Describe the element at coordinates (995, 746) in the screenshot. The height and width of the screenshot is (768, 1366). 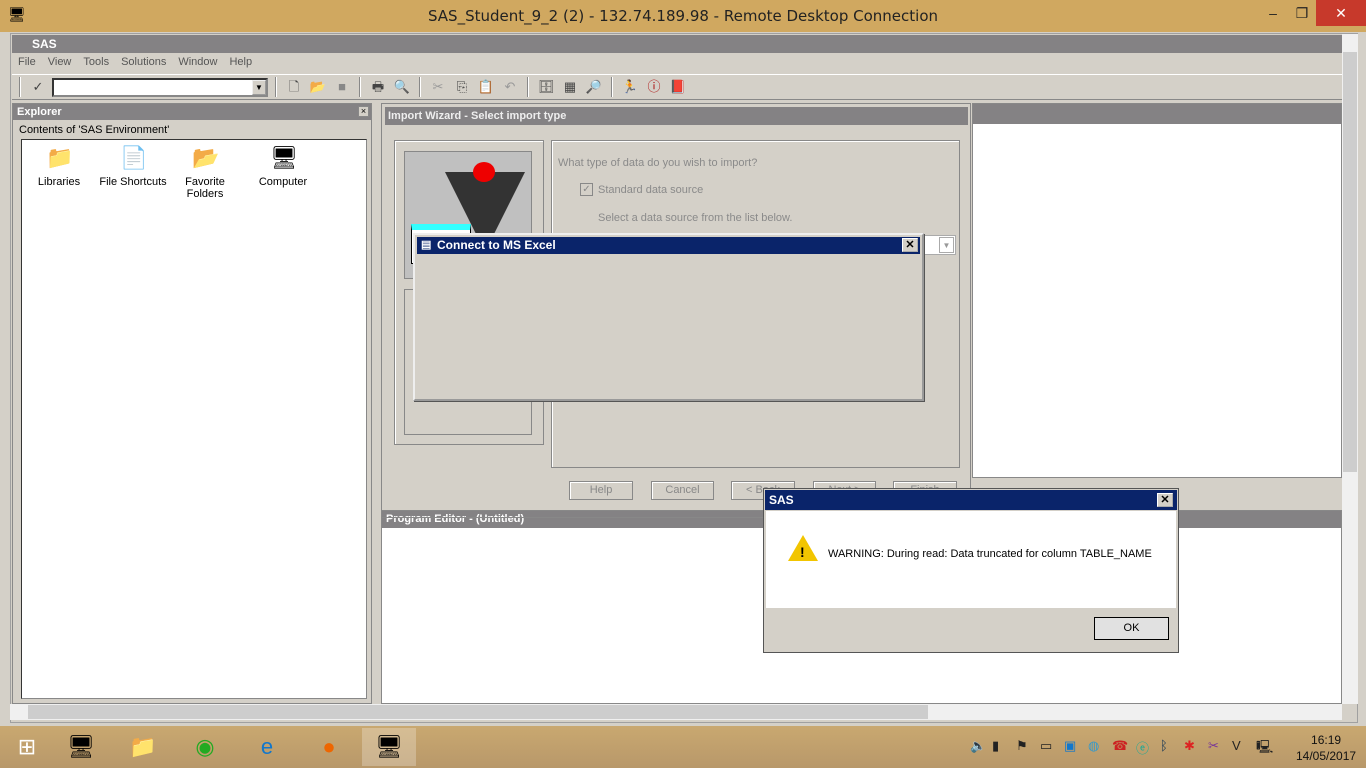
I see `battery-icon: ▮` at that location.